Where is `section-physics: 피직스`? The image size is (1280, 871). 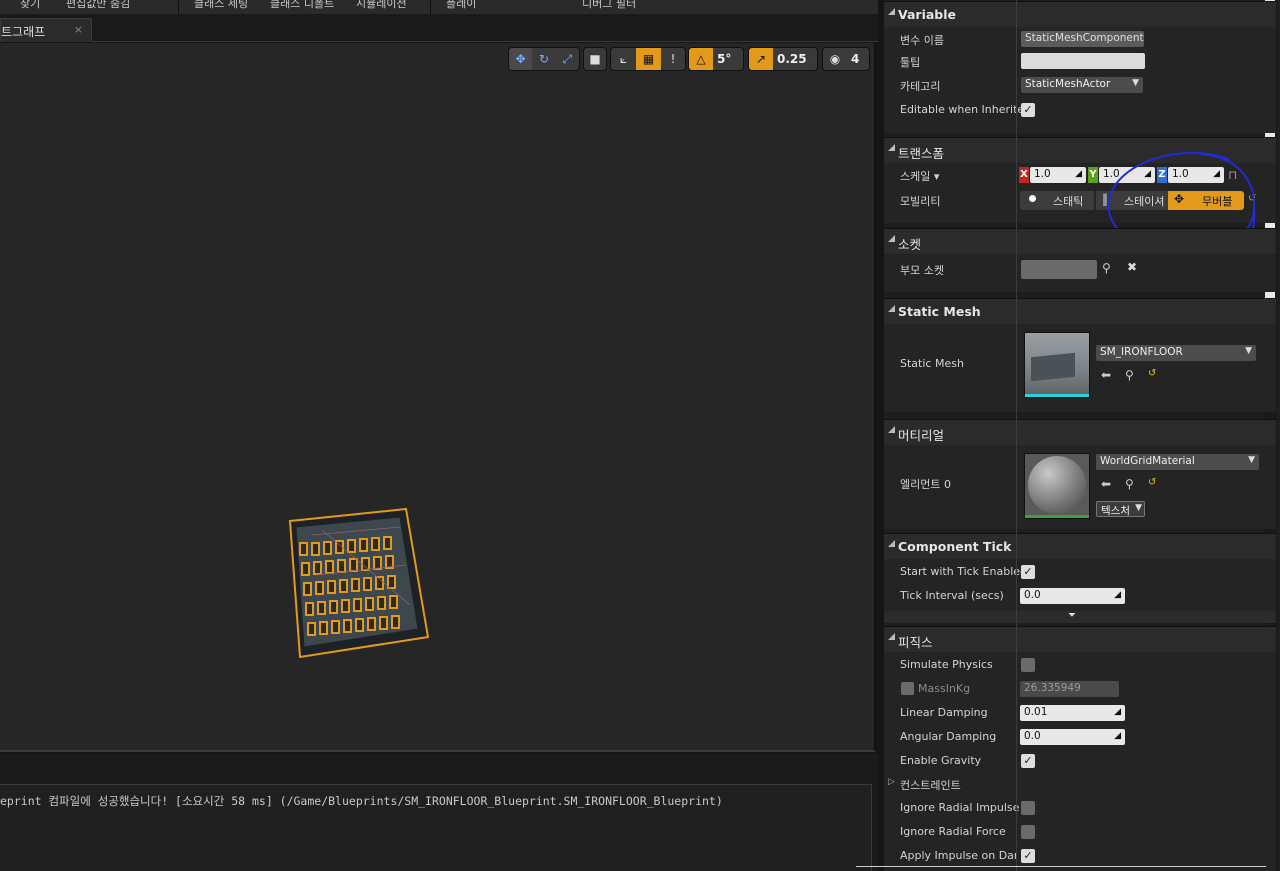
section-physics: 피직스 is located at coordinates (1080, 639).